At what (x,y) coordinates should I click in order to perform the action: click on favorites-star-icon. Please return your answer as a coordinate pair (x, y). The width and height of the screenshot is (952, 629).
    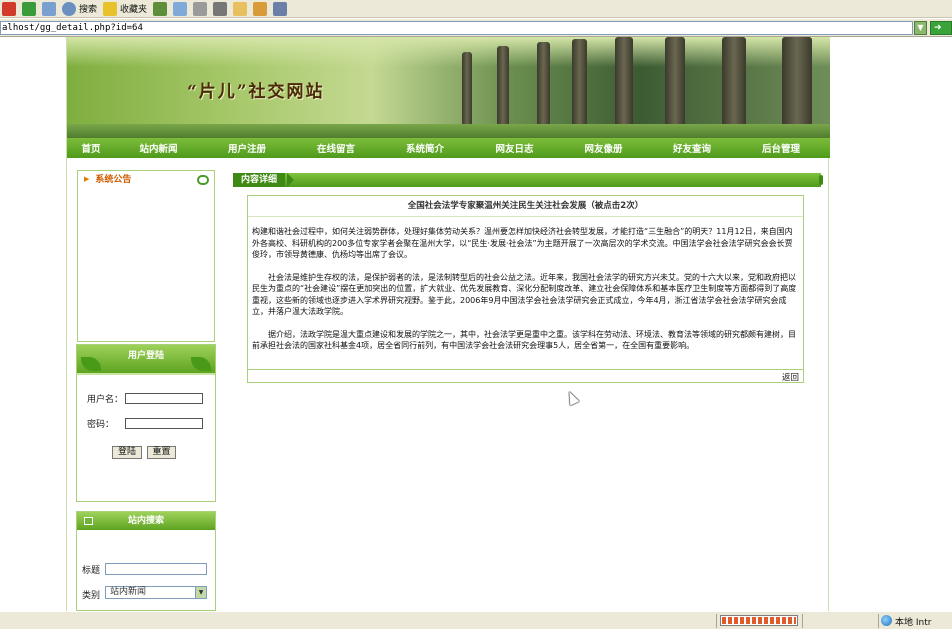
    Looking at the image, I should click on (110, 8).